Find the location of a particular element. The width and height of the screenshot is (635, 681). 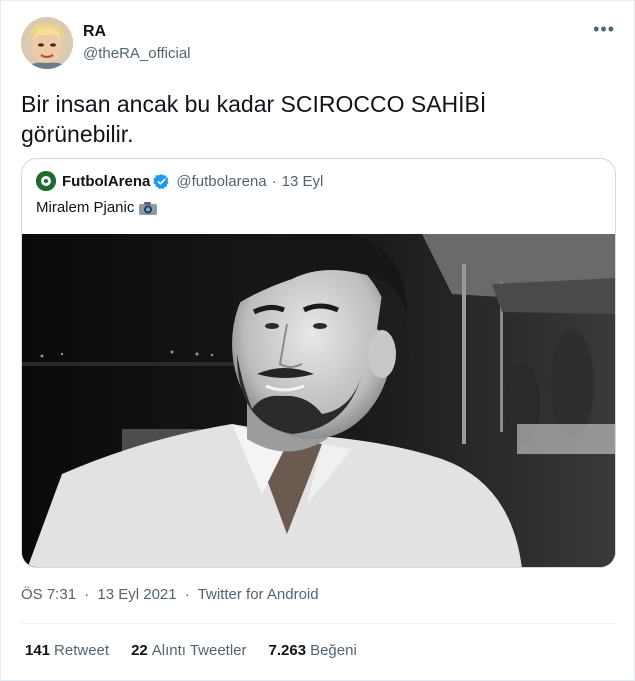

quoted-tweet-text: Miralem Pjanic is located at coordinates (97, 207).